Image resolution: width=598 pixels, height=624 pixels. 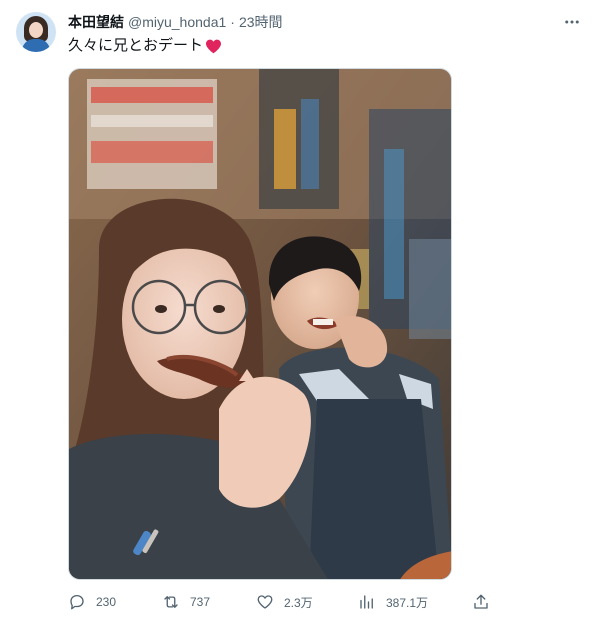 What do you see at coordinates (36, 32) in the screenshot?
I see `avatar` at bounding box center [36, 32].